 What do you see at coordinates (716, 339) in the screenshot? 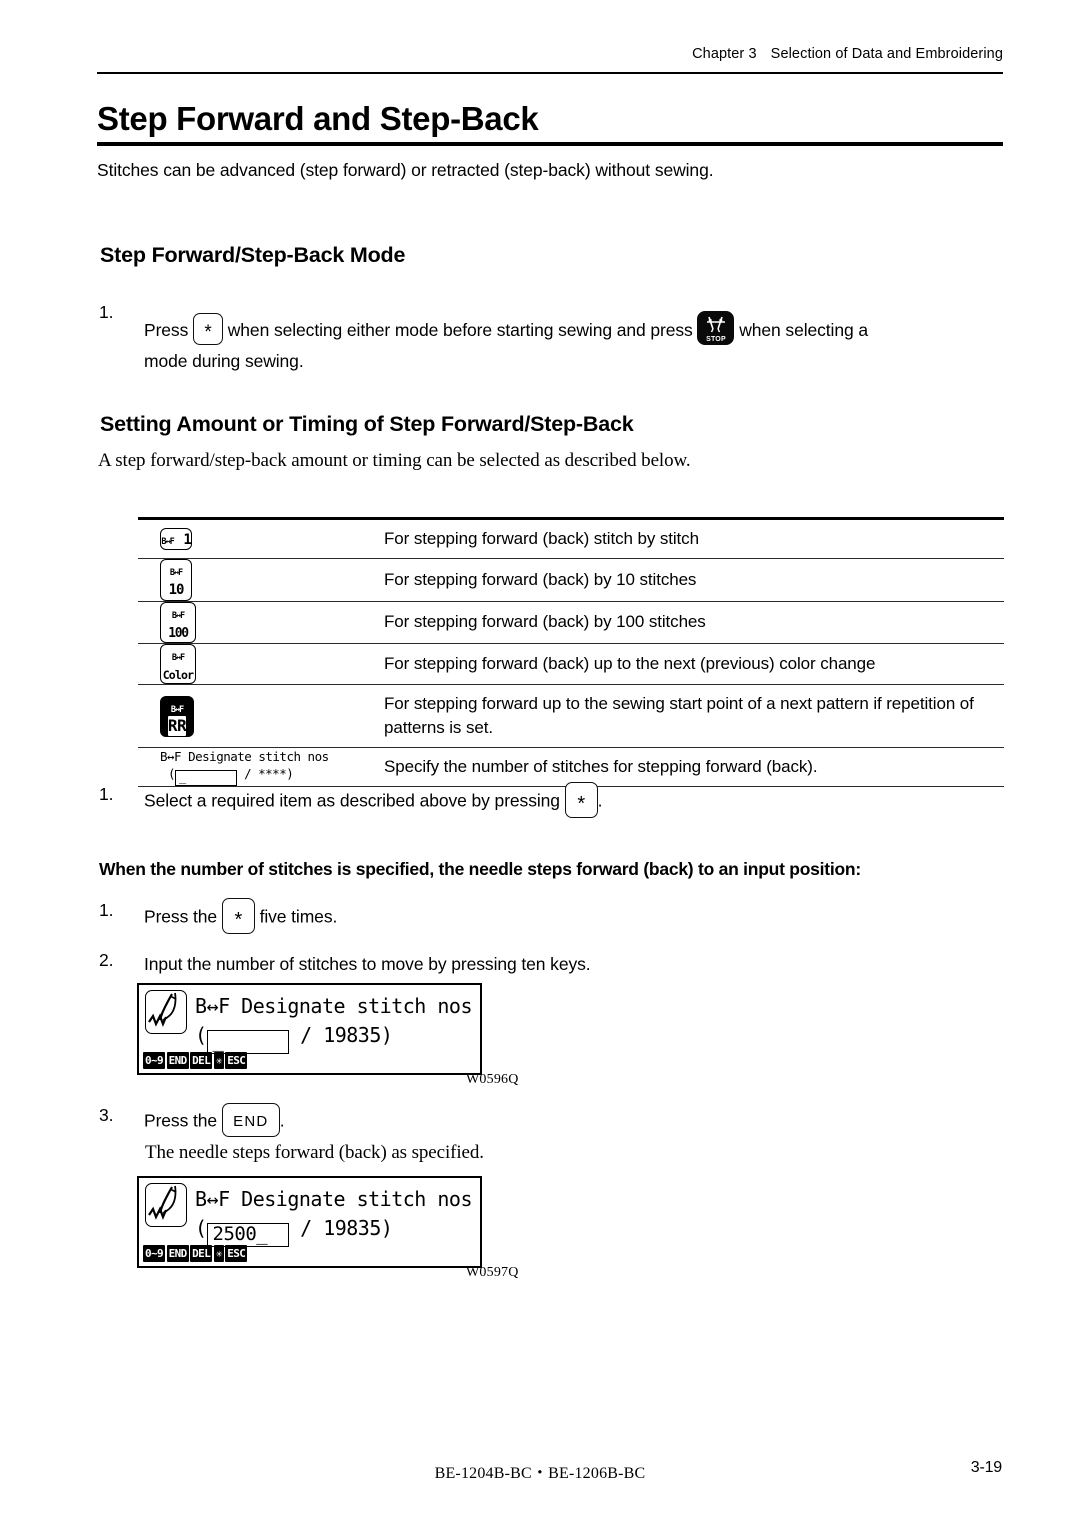
I see `stop-key-label: STOP` at bounding box center [716, 339].